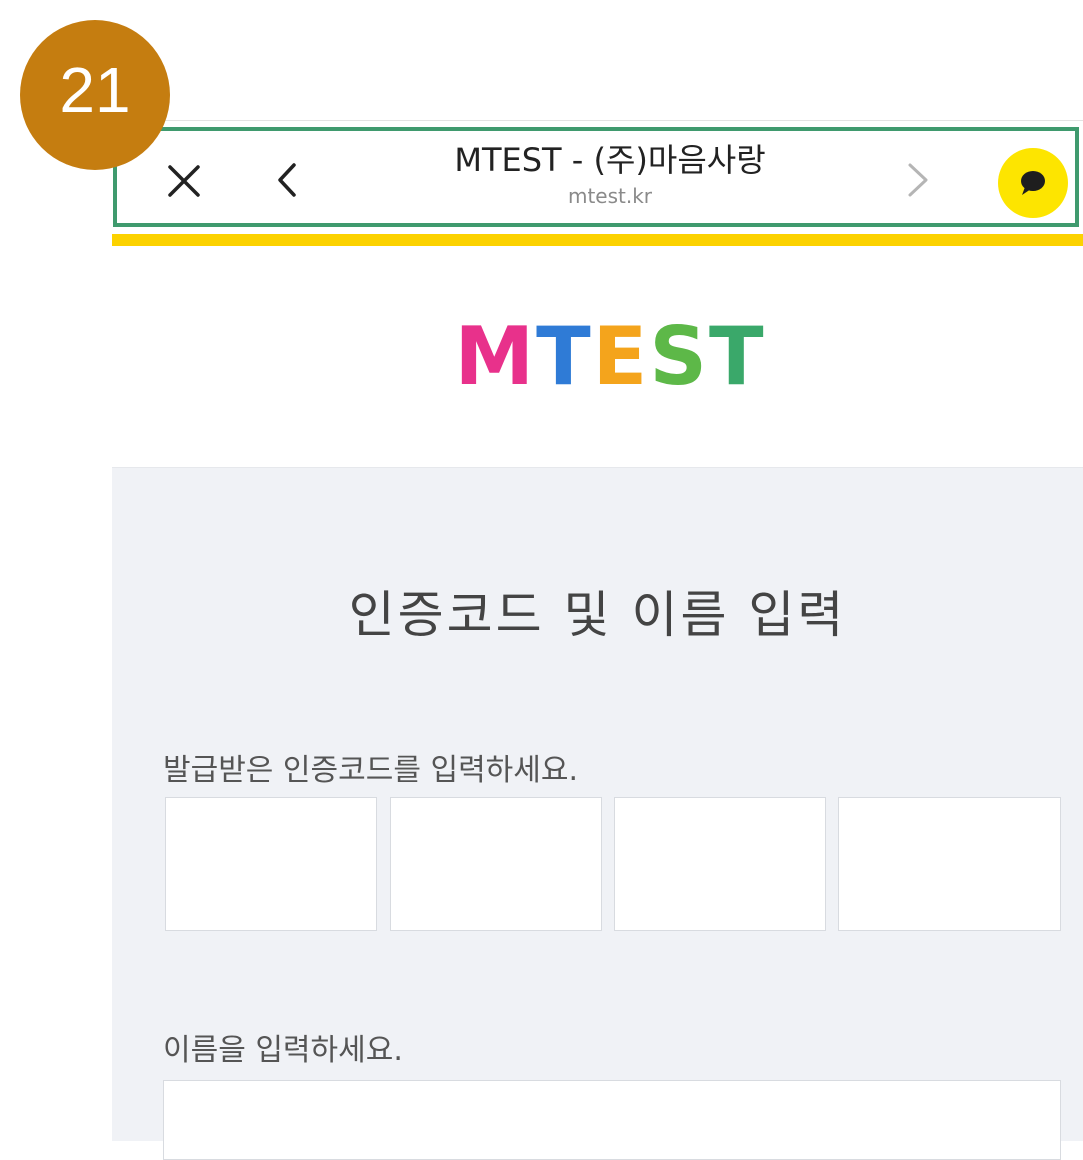  What do you see at coordinates (610, 160) in the screenshot?
I see `page-title: MTEST - (주)마음사랑` at bounding box center [610, 160].